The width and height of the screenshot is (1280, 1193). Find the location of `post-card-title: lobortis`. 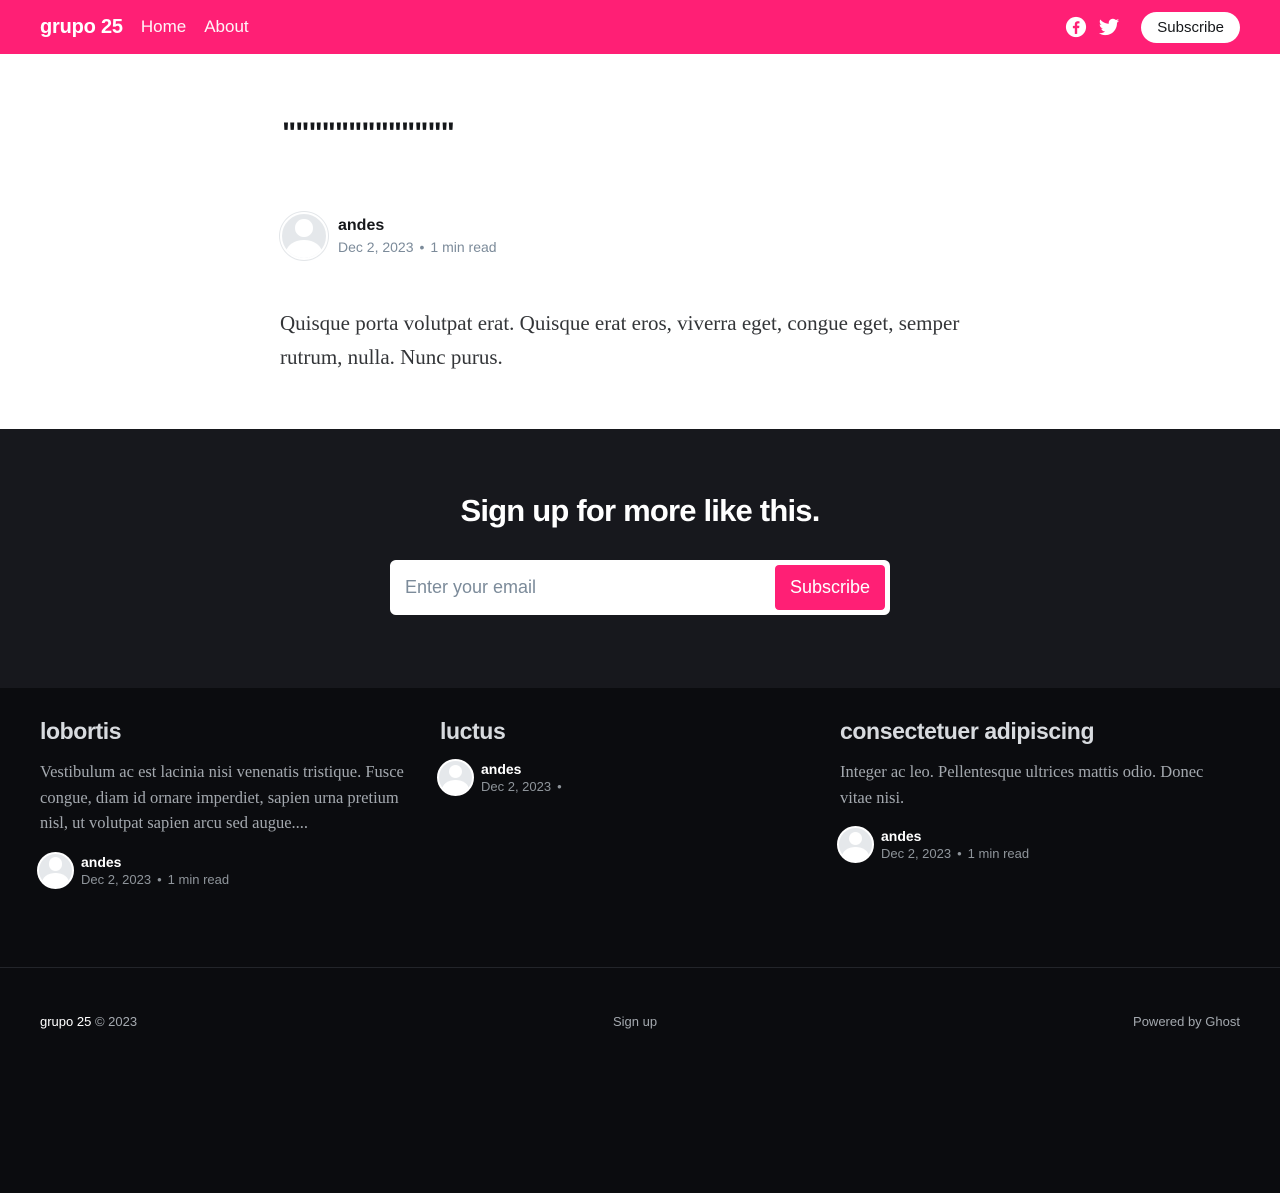

post-card-title: lobortis is located at coordinates (225, 731).